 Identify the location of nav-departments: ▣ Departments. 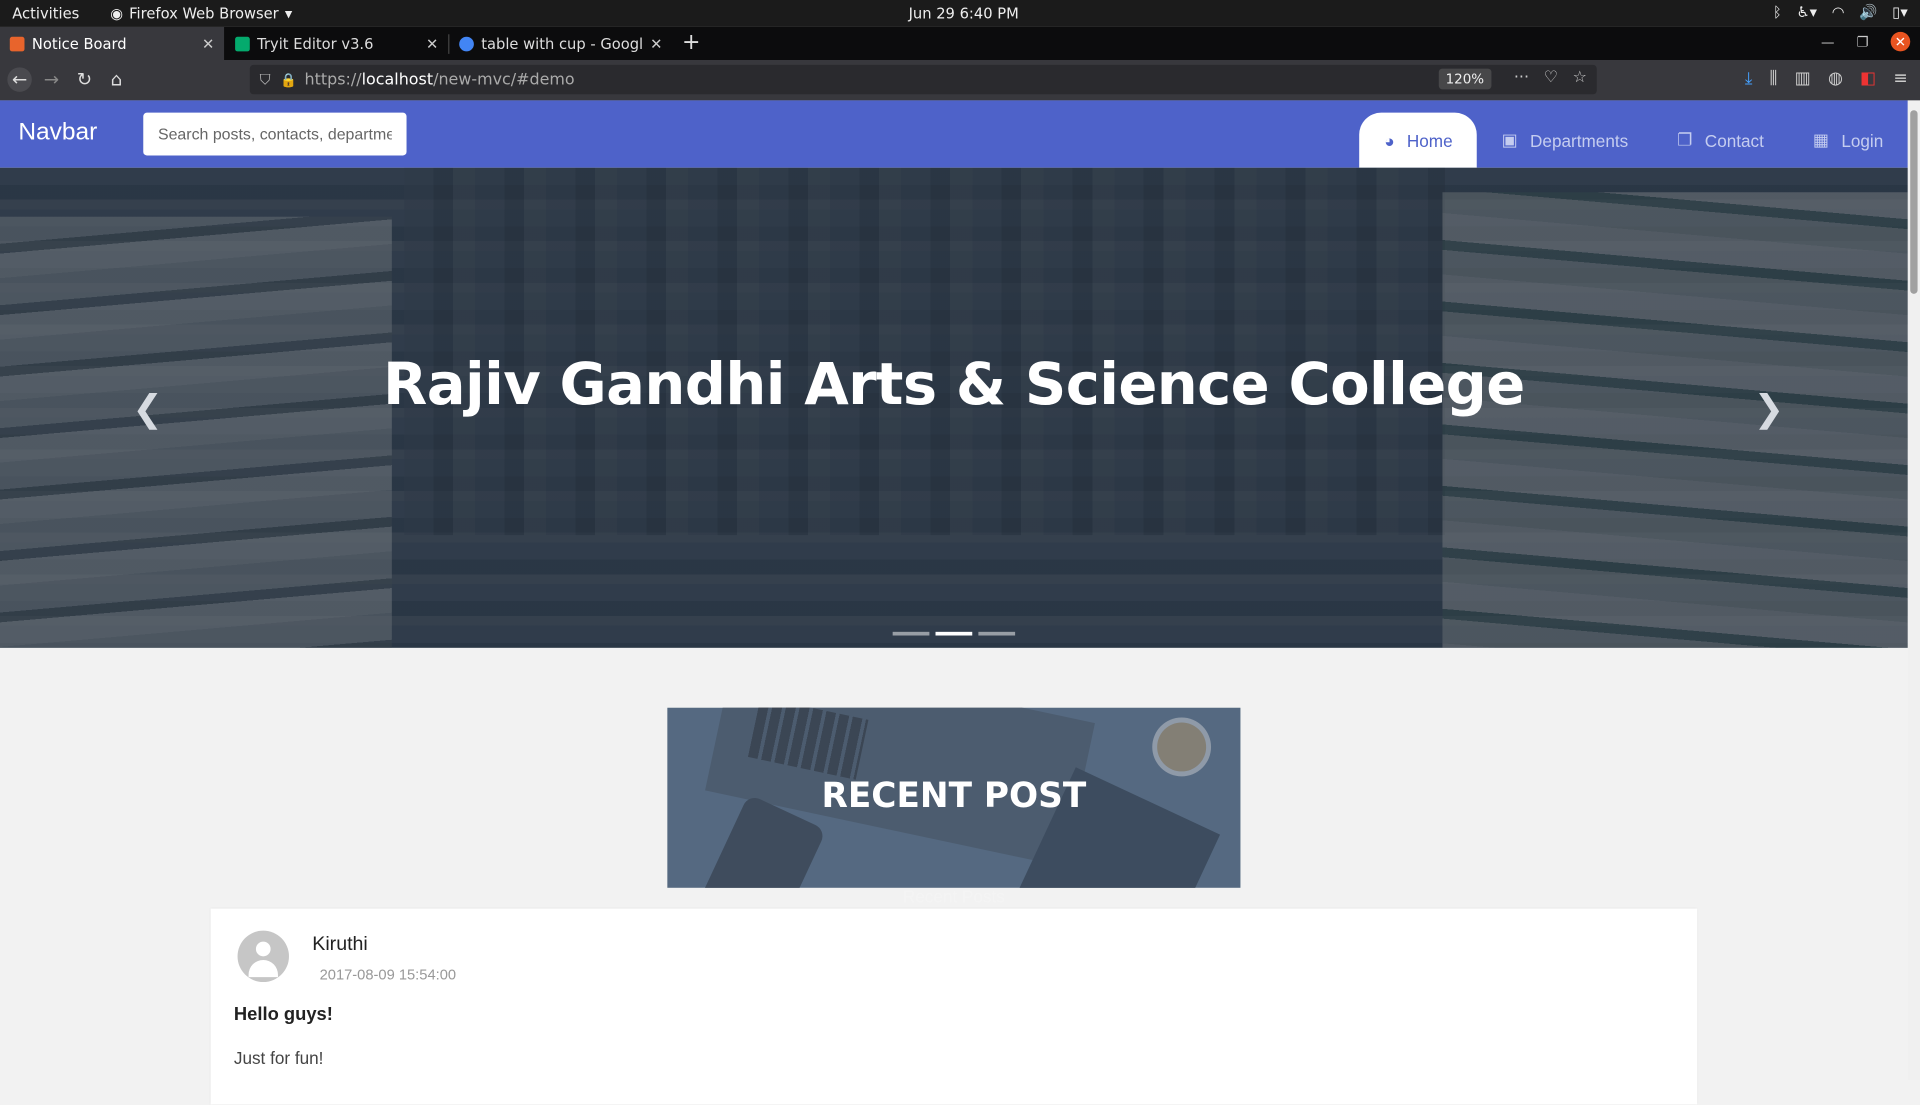
(1565, 140).